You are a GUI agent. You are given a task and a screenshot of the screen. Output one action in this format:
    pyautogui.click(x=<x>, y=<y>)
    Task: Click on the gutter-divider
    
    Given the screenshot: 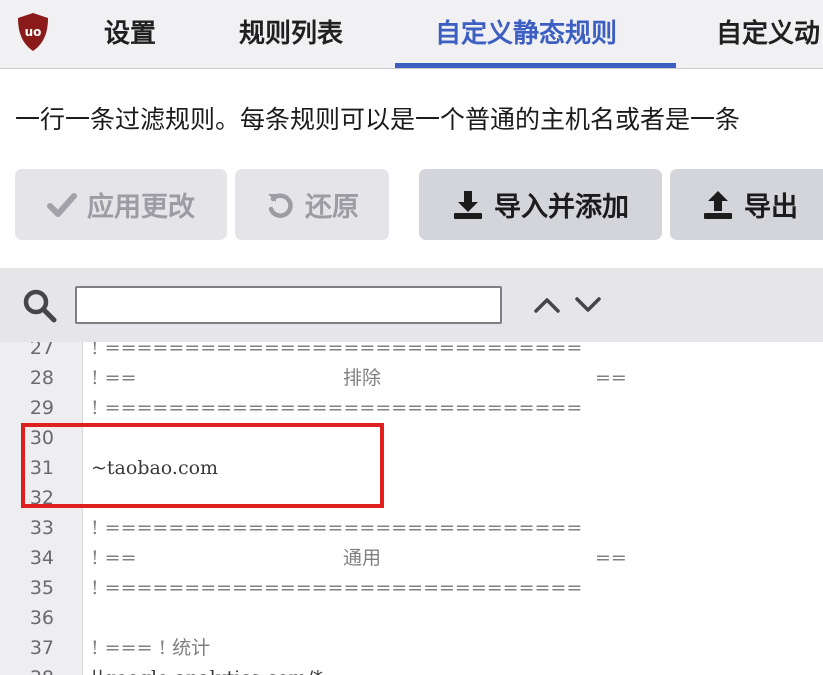 What is the action you would take?
    pyautogui.click(x=82, y=508)
    